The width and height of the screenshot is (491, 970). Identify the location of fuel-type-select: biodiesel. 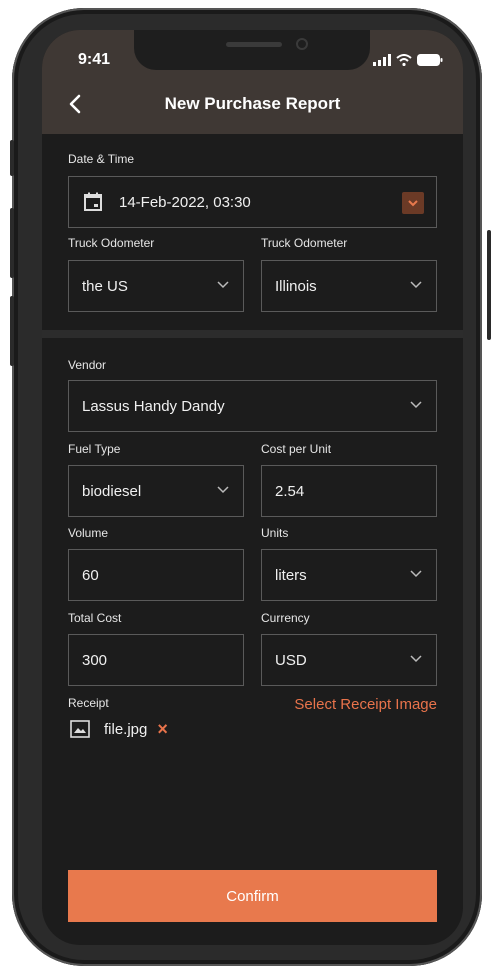
(156, 491).